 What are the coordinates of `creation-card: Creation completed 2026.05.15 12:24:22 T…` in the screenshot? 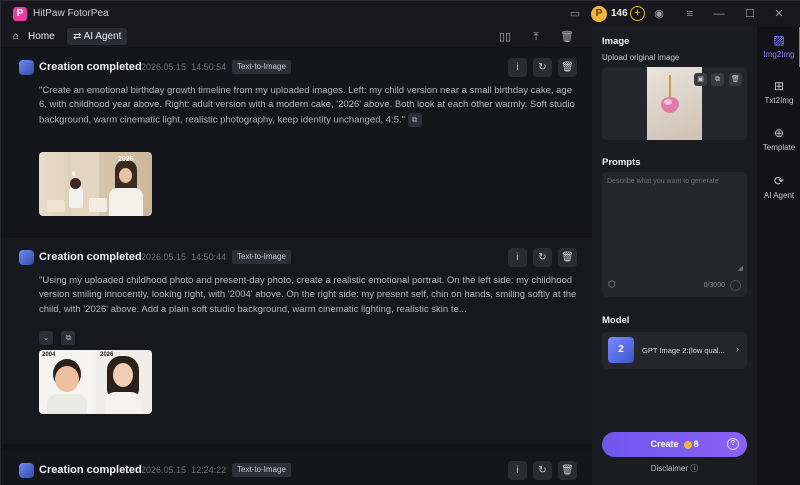 It's located at (296, 468).